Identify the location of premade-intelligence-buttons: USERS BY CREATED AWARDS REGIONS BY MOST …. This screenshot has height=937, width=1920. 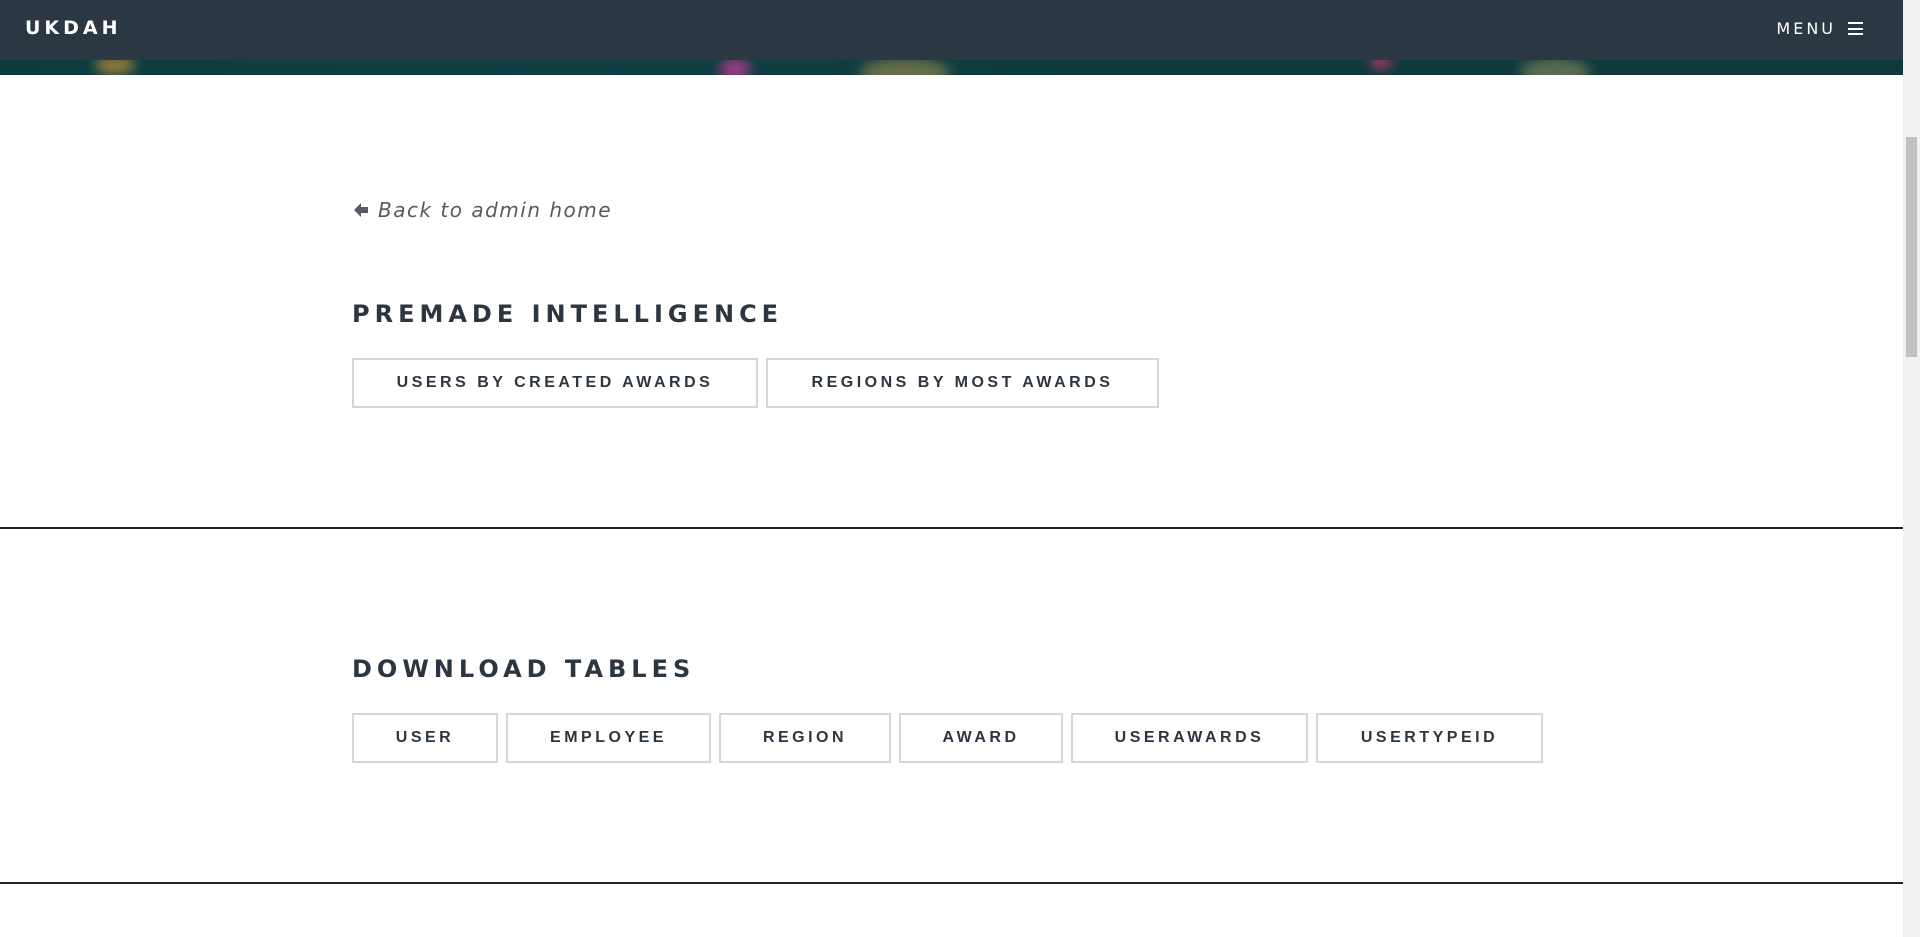
(755, 383).